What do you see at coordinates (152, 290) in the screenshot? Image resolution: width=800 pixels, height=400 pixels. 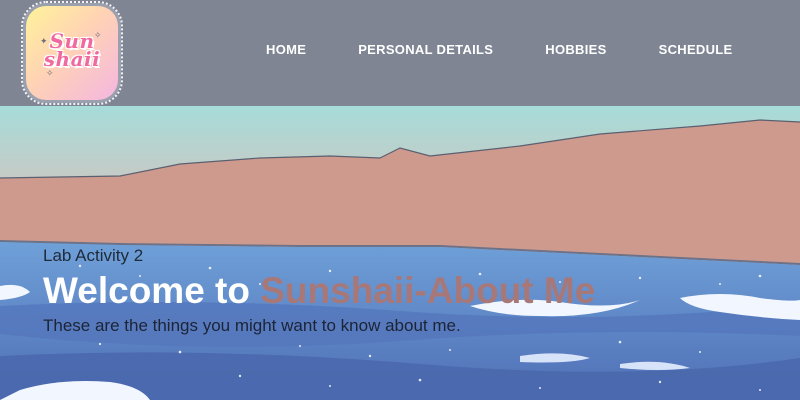 I see `welcome-prefix: Welcome to` at bounding box center [152, 290].